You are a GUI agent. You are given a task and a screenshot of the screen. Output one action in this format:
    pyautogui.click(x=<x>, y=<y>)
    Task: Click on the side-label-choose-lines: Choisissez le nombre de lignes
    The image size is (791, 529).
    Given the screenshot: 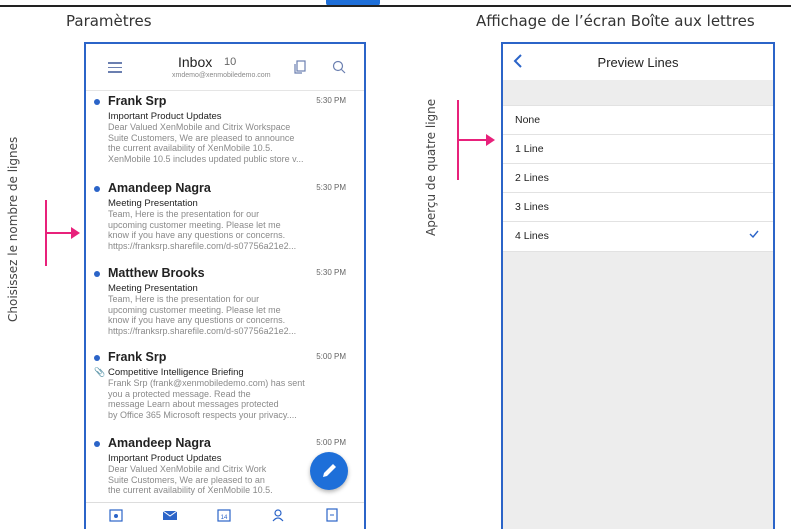 What is the action you would take?
    pyautogui.click(x=13, y=229)
    